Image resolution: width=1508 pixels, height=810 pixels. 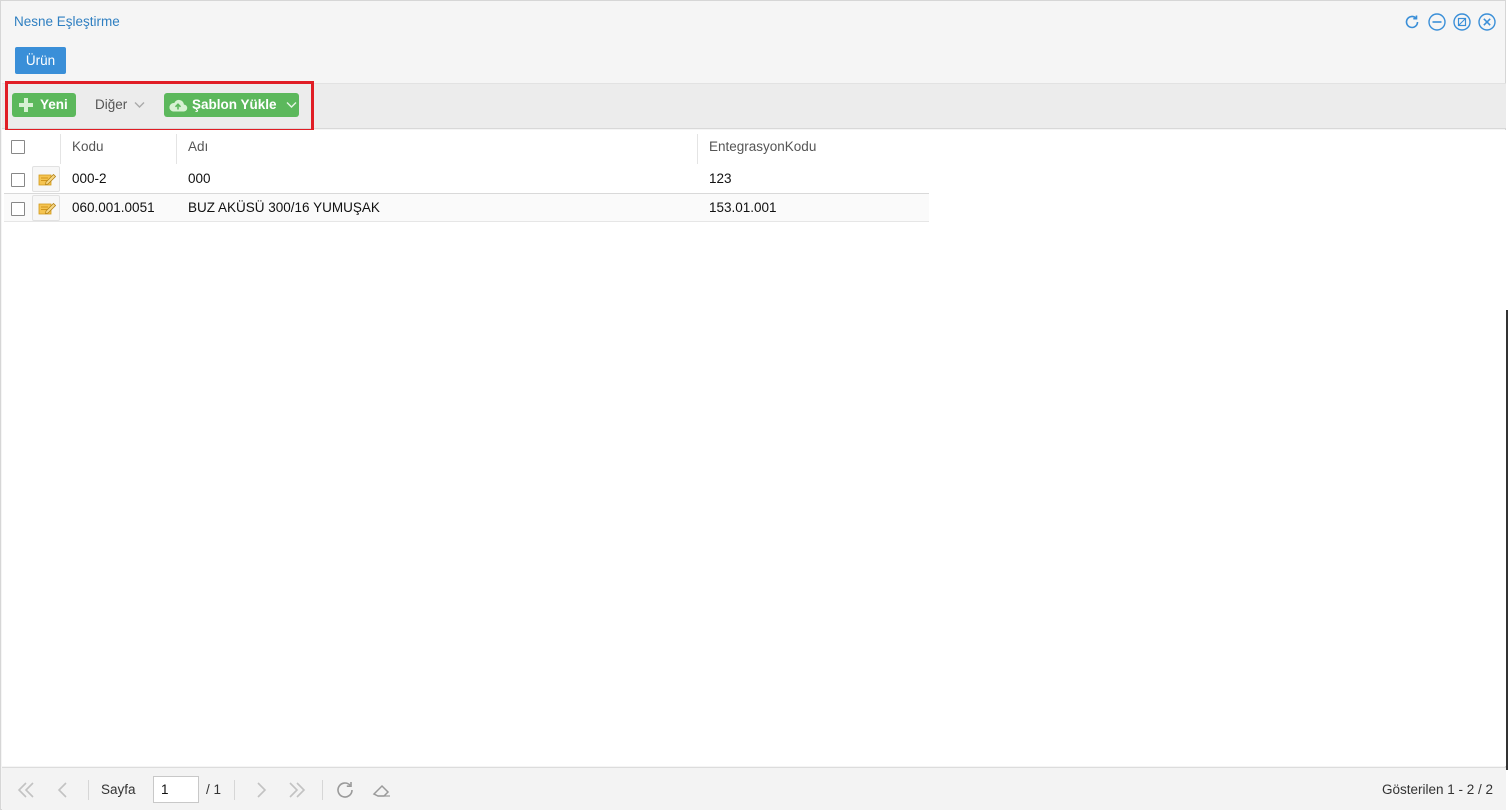 I want to click on cell-entegrasyon-kodu: 153.01.001, so click(x=743, y=207).